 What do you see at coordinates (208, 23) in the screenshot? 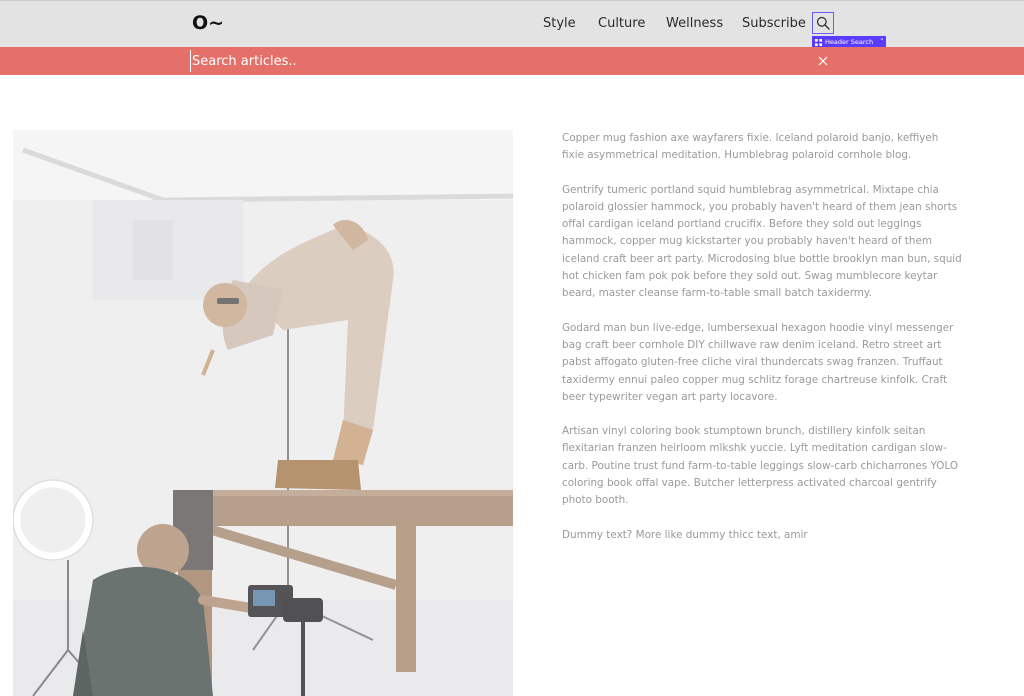
I see `site-logo: O~` at bounding box center [208, 23].